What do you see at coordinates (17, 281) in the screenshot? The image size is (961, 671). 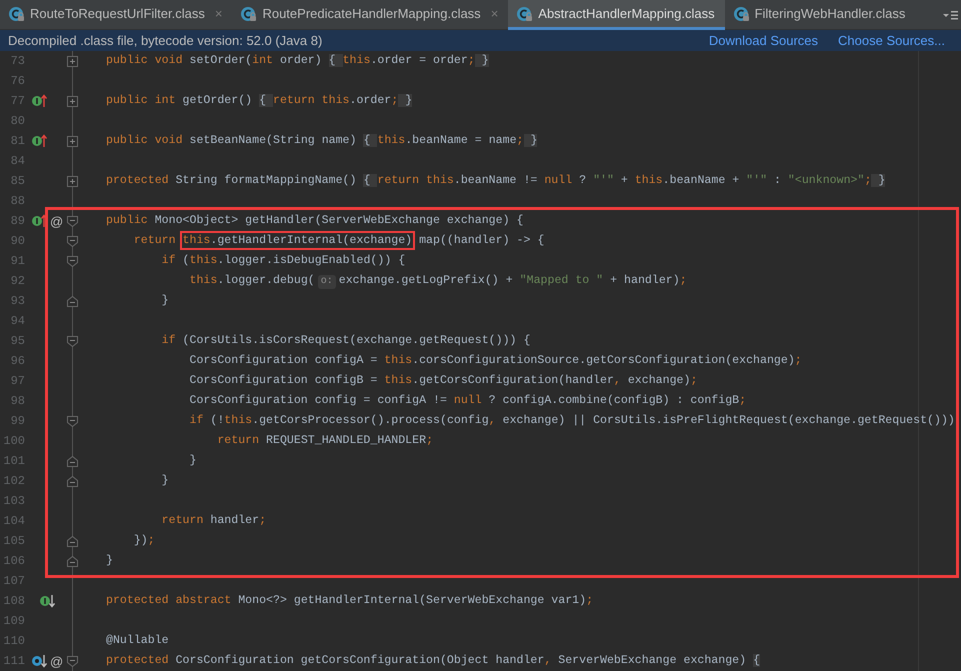 I see `line-number: 92` at bounding box center [17, 281].